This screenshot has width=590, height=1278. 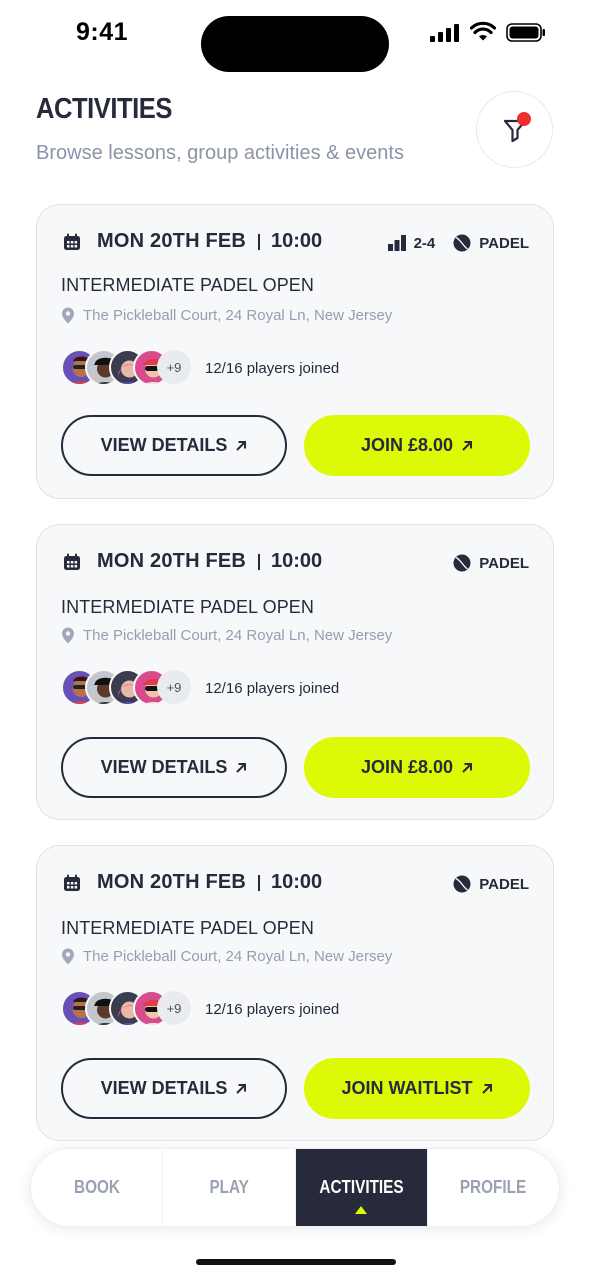 I want to click on dynamic-island, so click(x=295, y=44).